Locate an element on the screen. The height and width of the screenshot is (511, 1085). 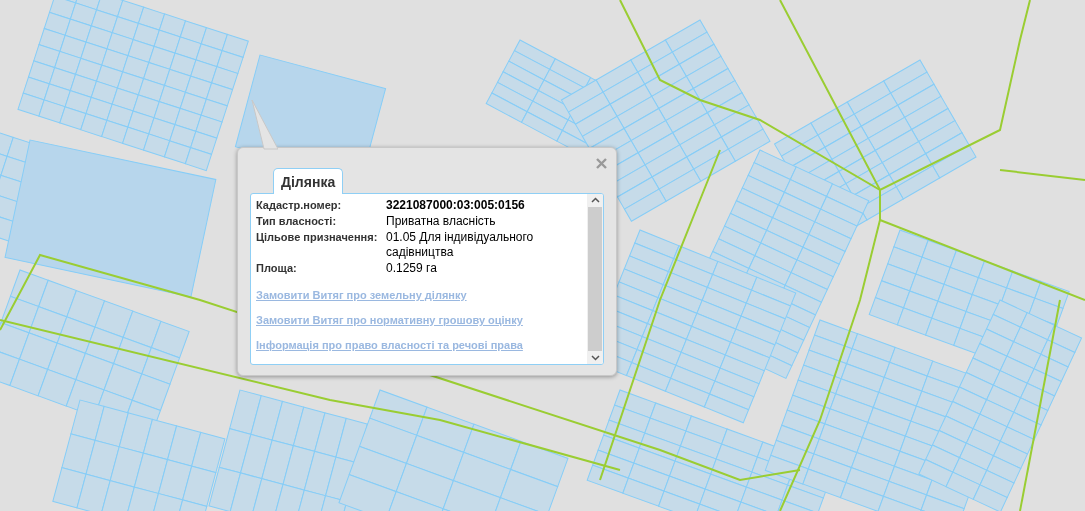
field-value: Приватна власність is located at coordinates (441, 221).